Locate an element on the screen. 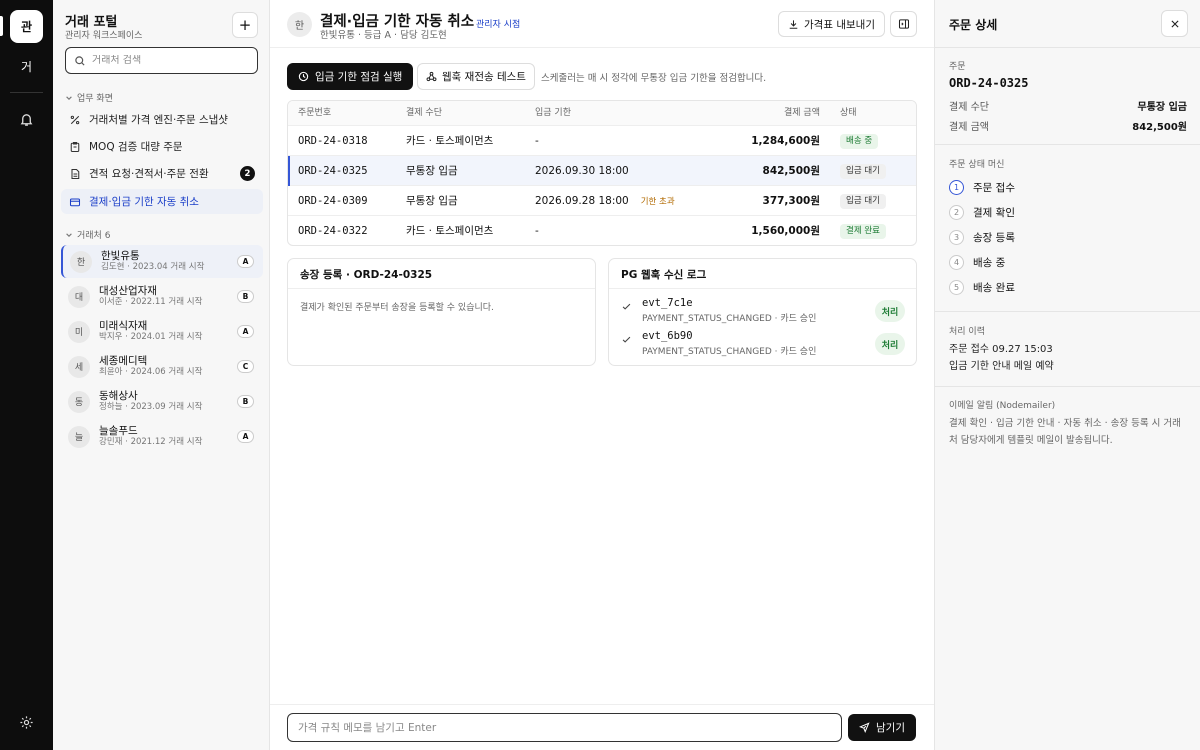  app-rail: 관 거 is located at coordinates (26, 375).